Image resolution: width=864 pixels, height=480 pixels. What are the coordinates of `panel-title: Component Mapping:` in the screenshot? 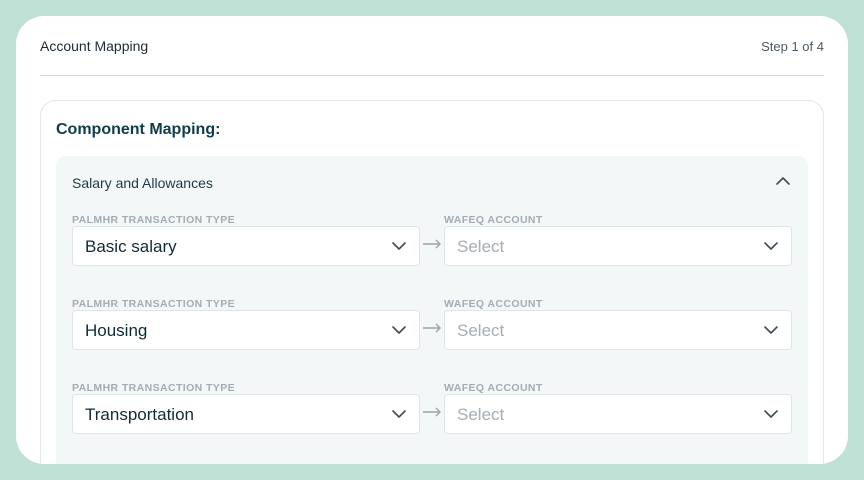 It's located at (138, 129).